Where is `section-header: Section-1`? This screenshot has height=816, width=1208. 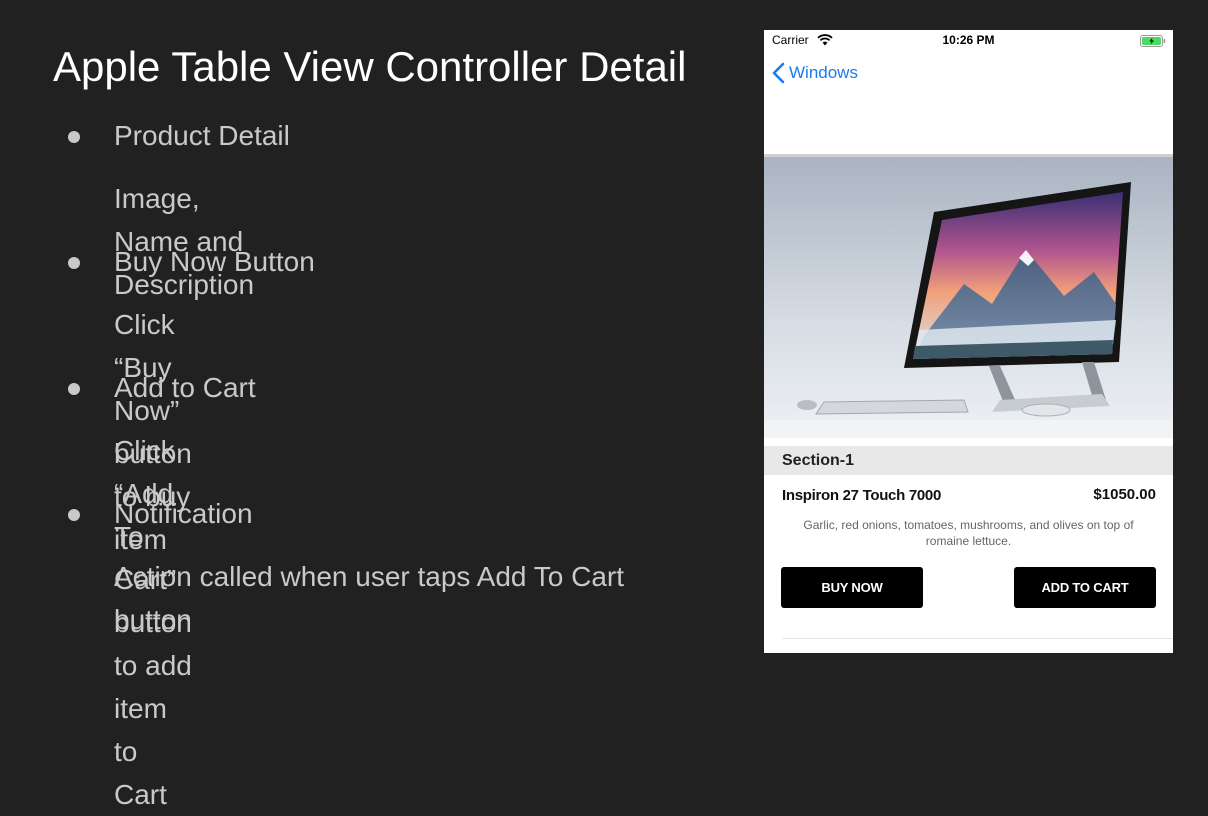 section-header: Section-1 is located at coordinates (968, 460).